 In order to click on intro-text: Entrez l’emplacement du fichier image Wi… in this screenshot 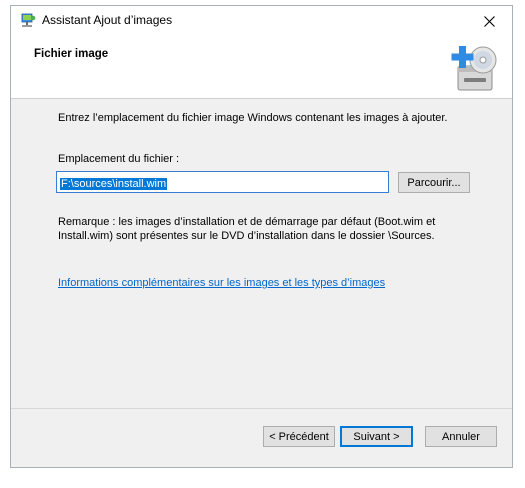, I will do `click(253, 118)`.